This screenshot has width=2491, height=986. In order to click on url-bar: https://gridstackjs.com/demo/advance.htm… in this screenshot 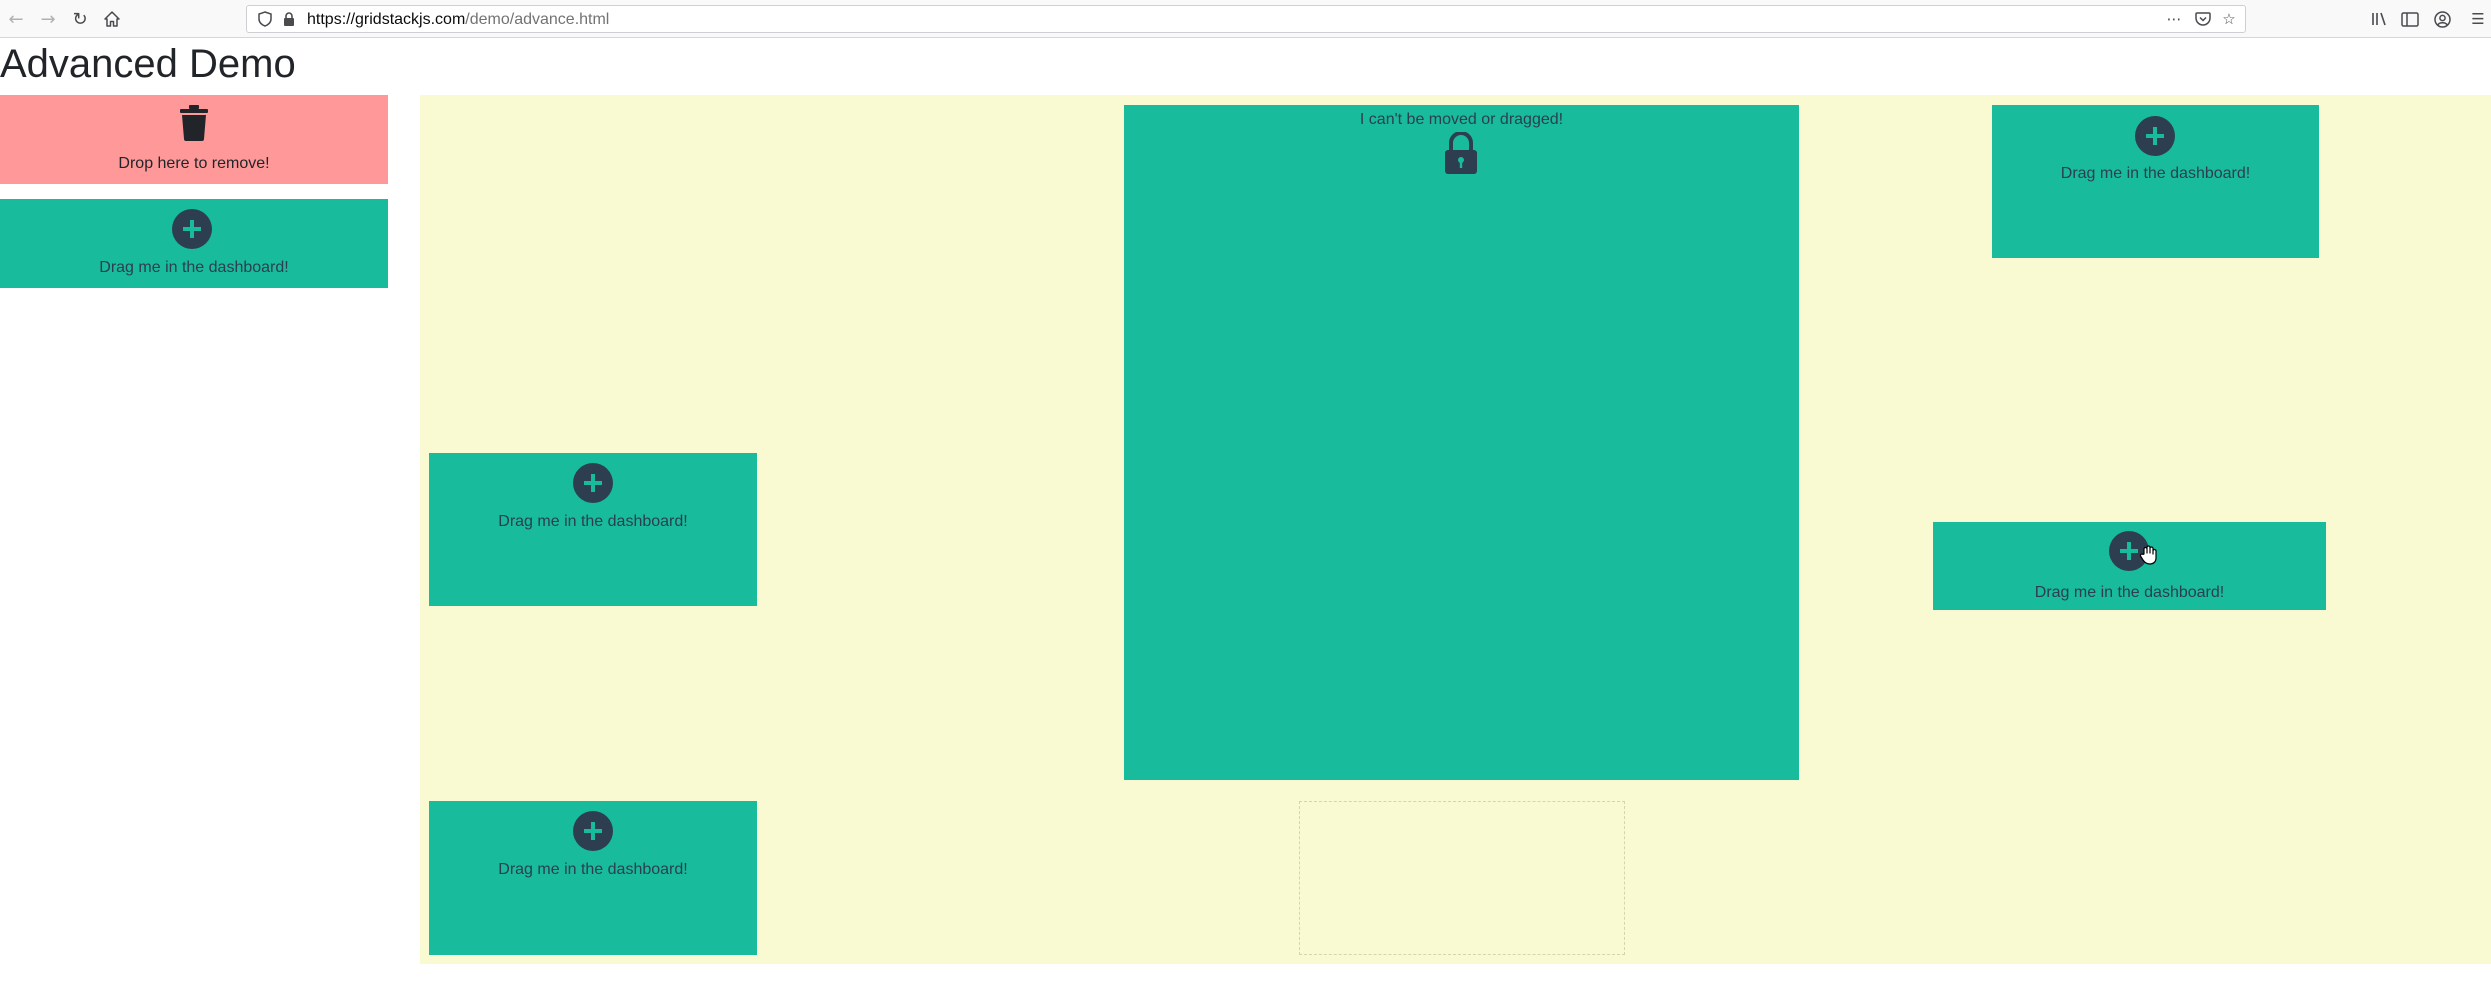, I will do `click(1246, 19)`.